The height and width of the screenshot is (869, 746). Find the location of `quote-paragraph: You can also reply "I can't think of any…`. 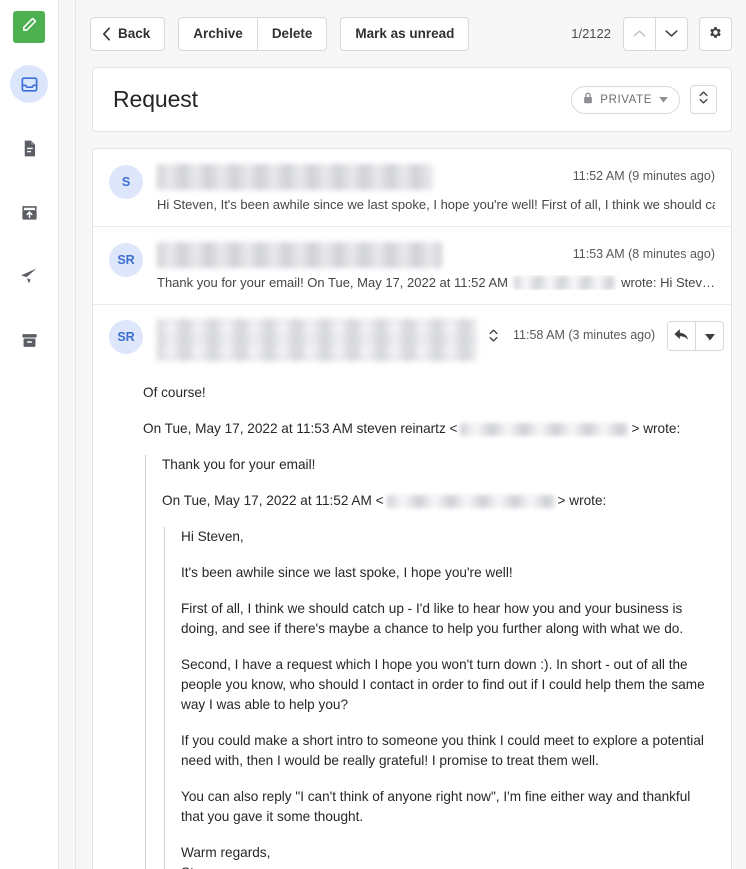

quote-paragraph: You can also reply "I can't think of any… is located at coordinates (436, 806).